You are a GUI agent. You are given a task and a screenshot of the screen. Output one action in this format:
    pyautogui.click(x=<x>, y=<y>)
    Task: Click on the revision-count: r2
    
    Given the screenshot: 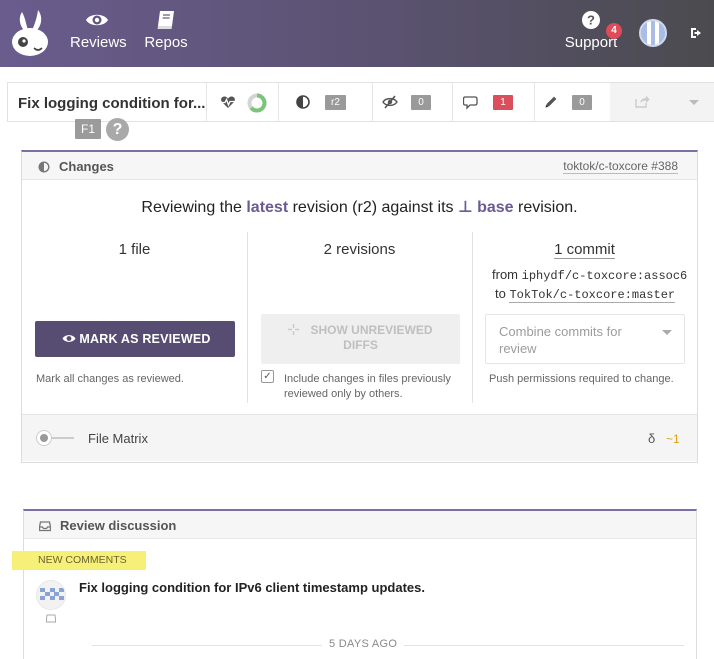 What is the action you would take?
    pyautogui.click(x=335, y=102)
    